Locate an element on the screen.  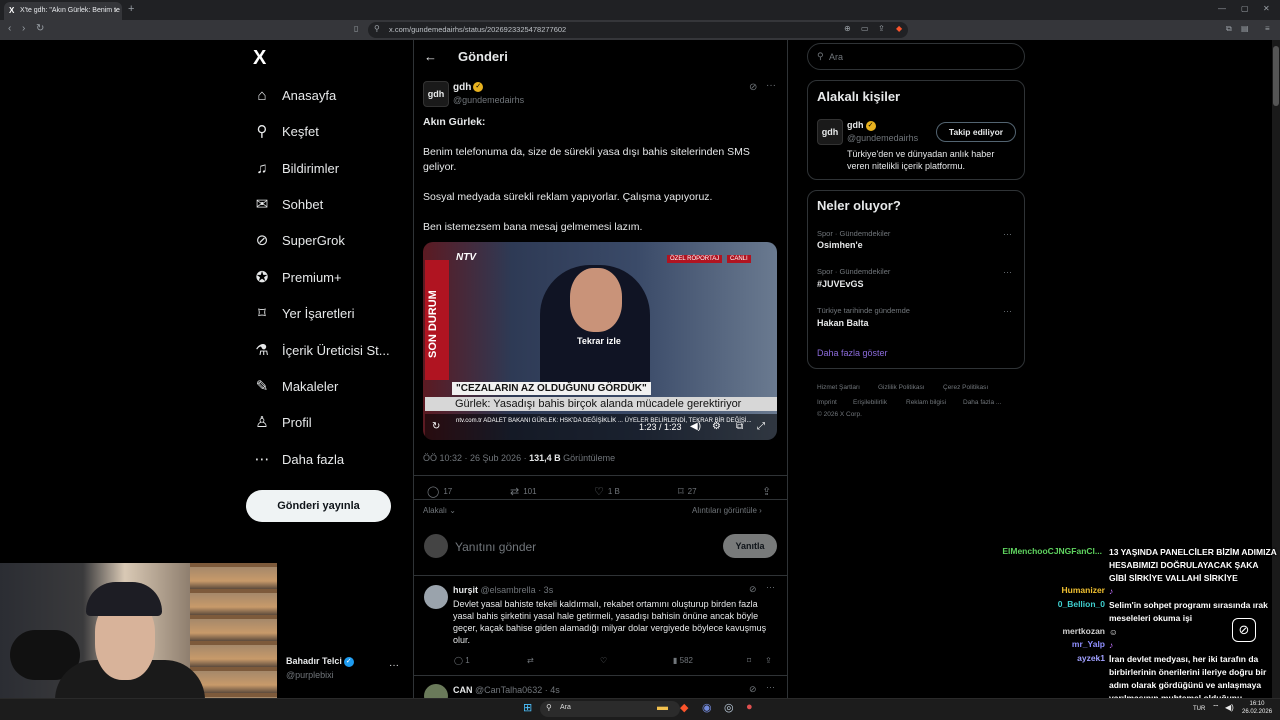
related-avatar: gdh is located at coordinates (830, 132).